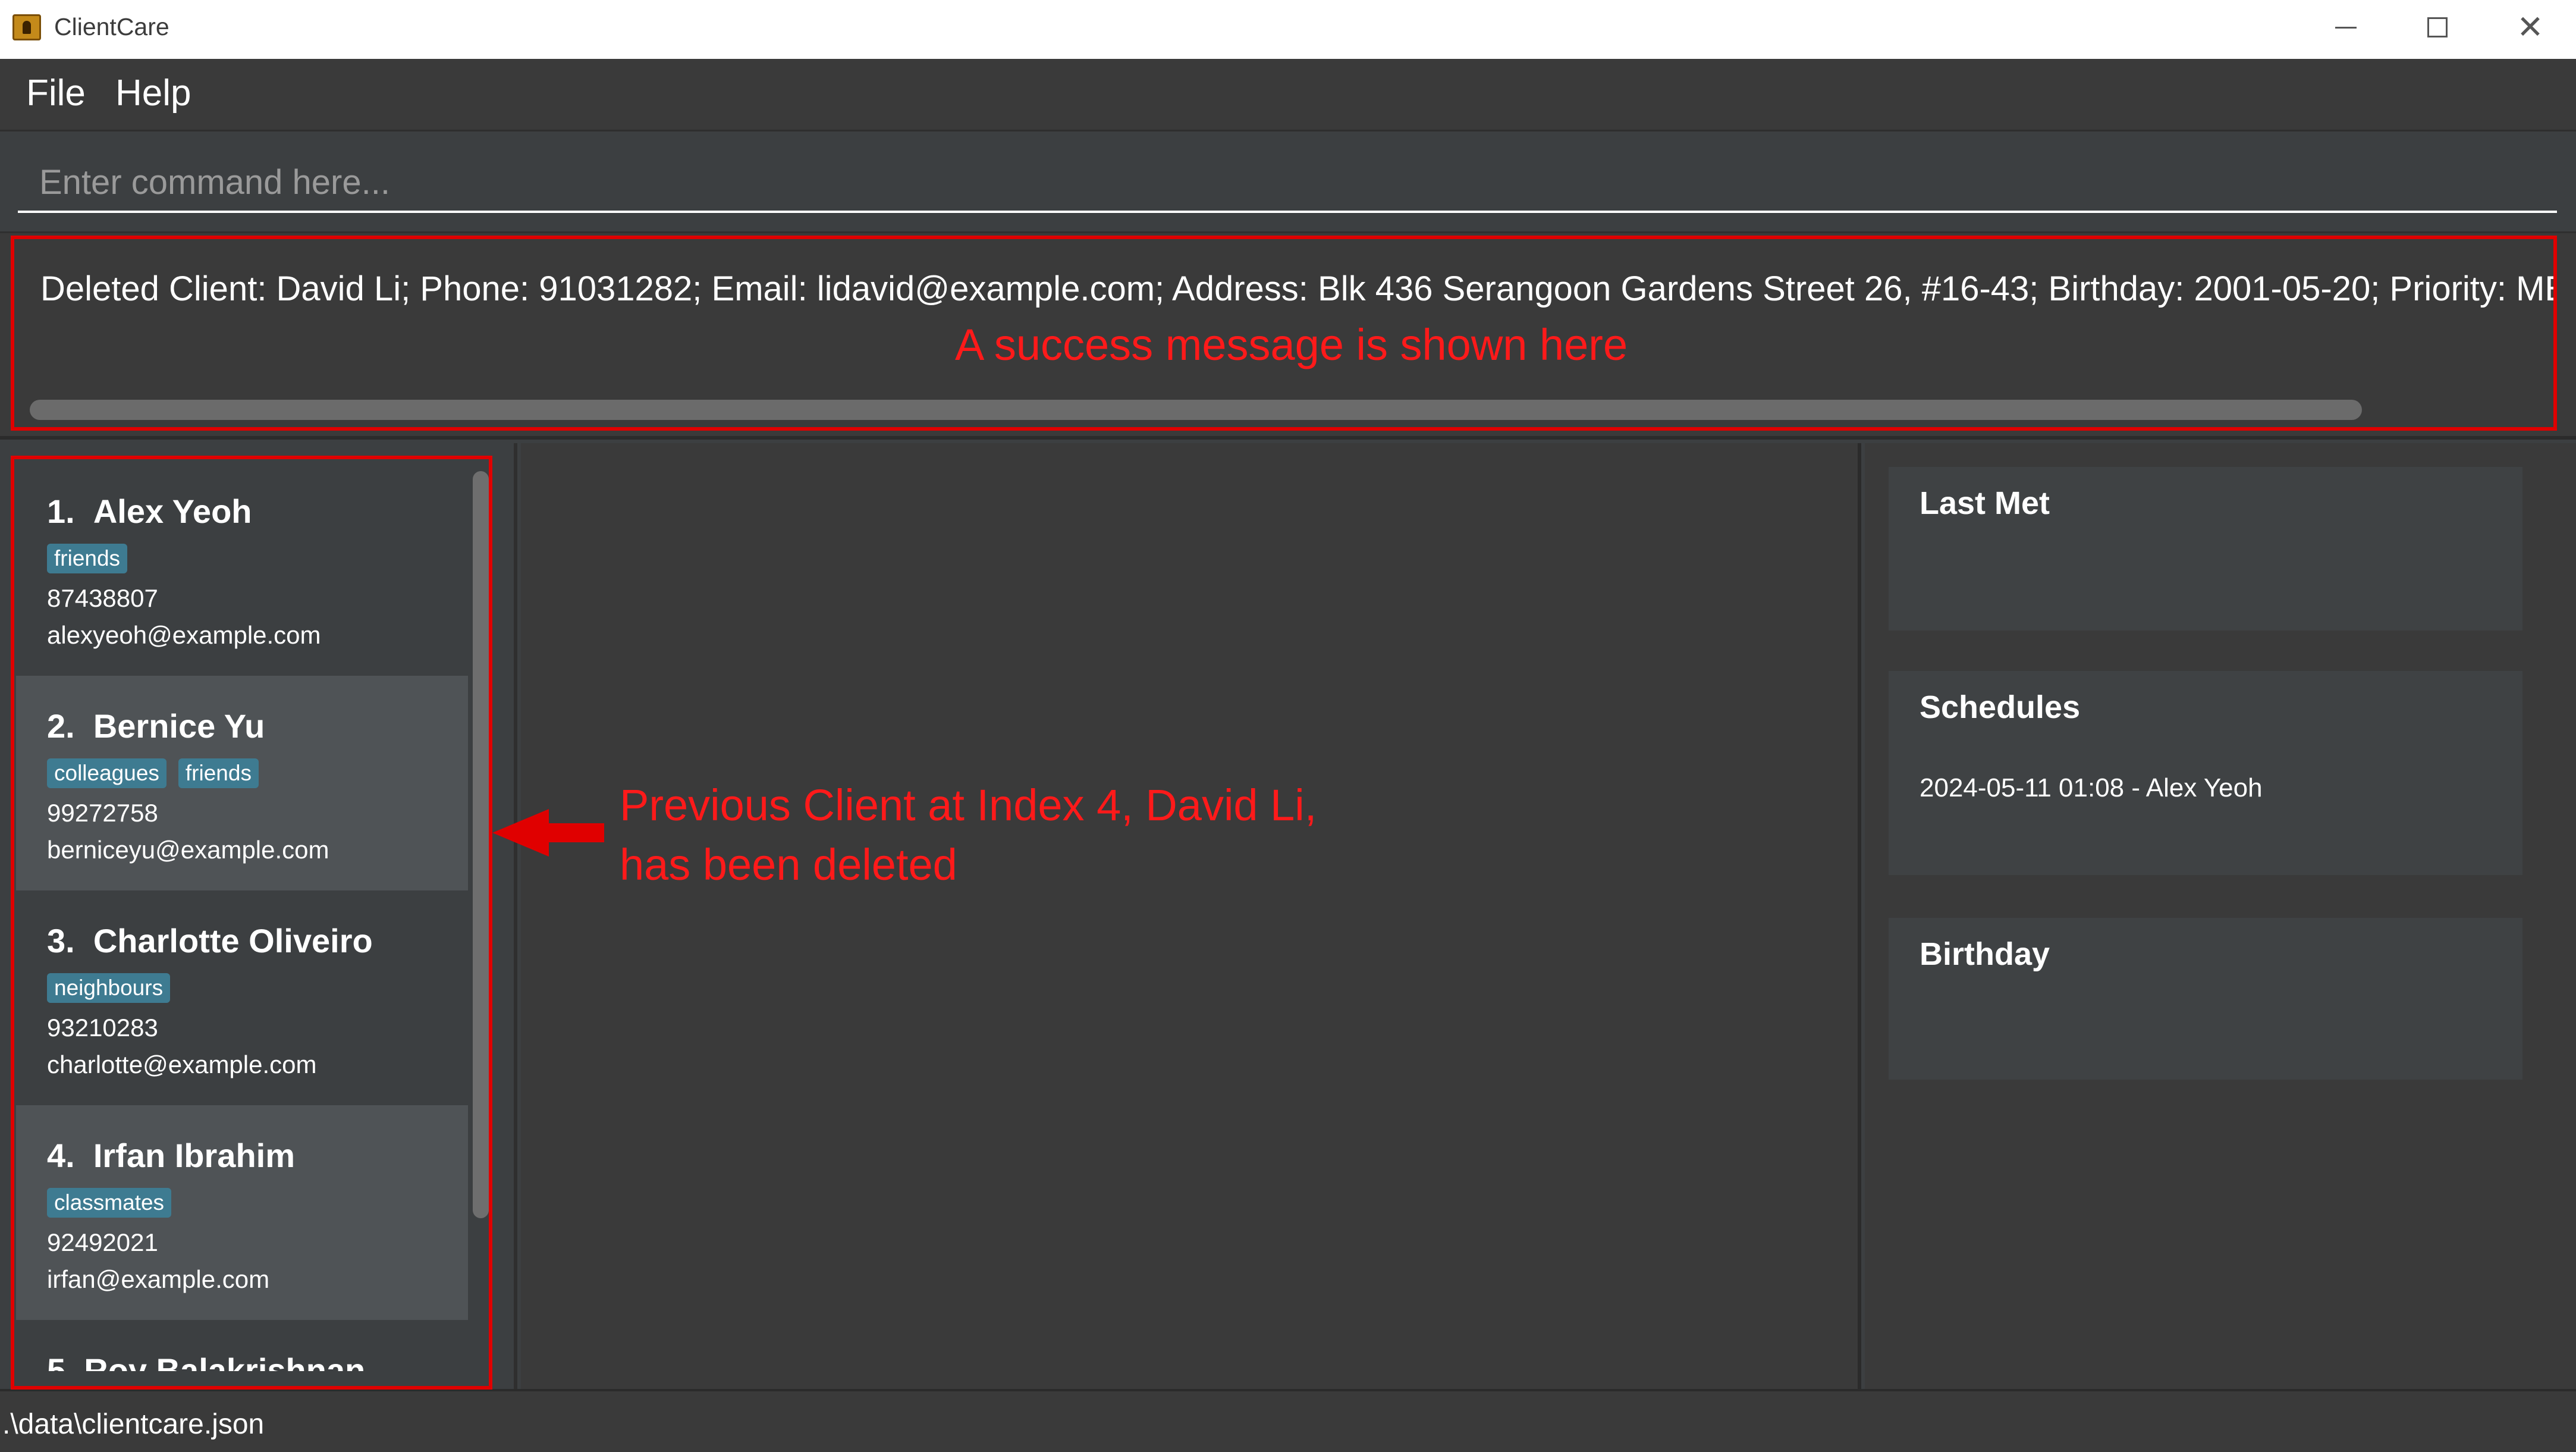 The height and width of the screenshot is (1452, 2576). I want to click on minimize-button, so click(2345, 28).